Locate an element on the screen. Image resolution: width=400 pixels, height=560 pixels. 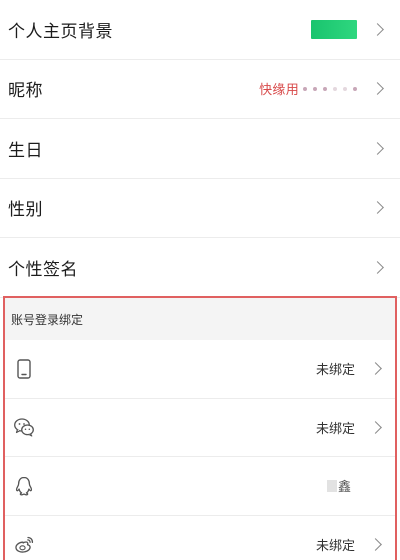
row-gender: 性别 is located at coordinates (200, 208).